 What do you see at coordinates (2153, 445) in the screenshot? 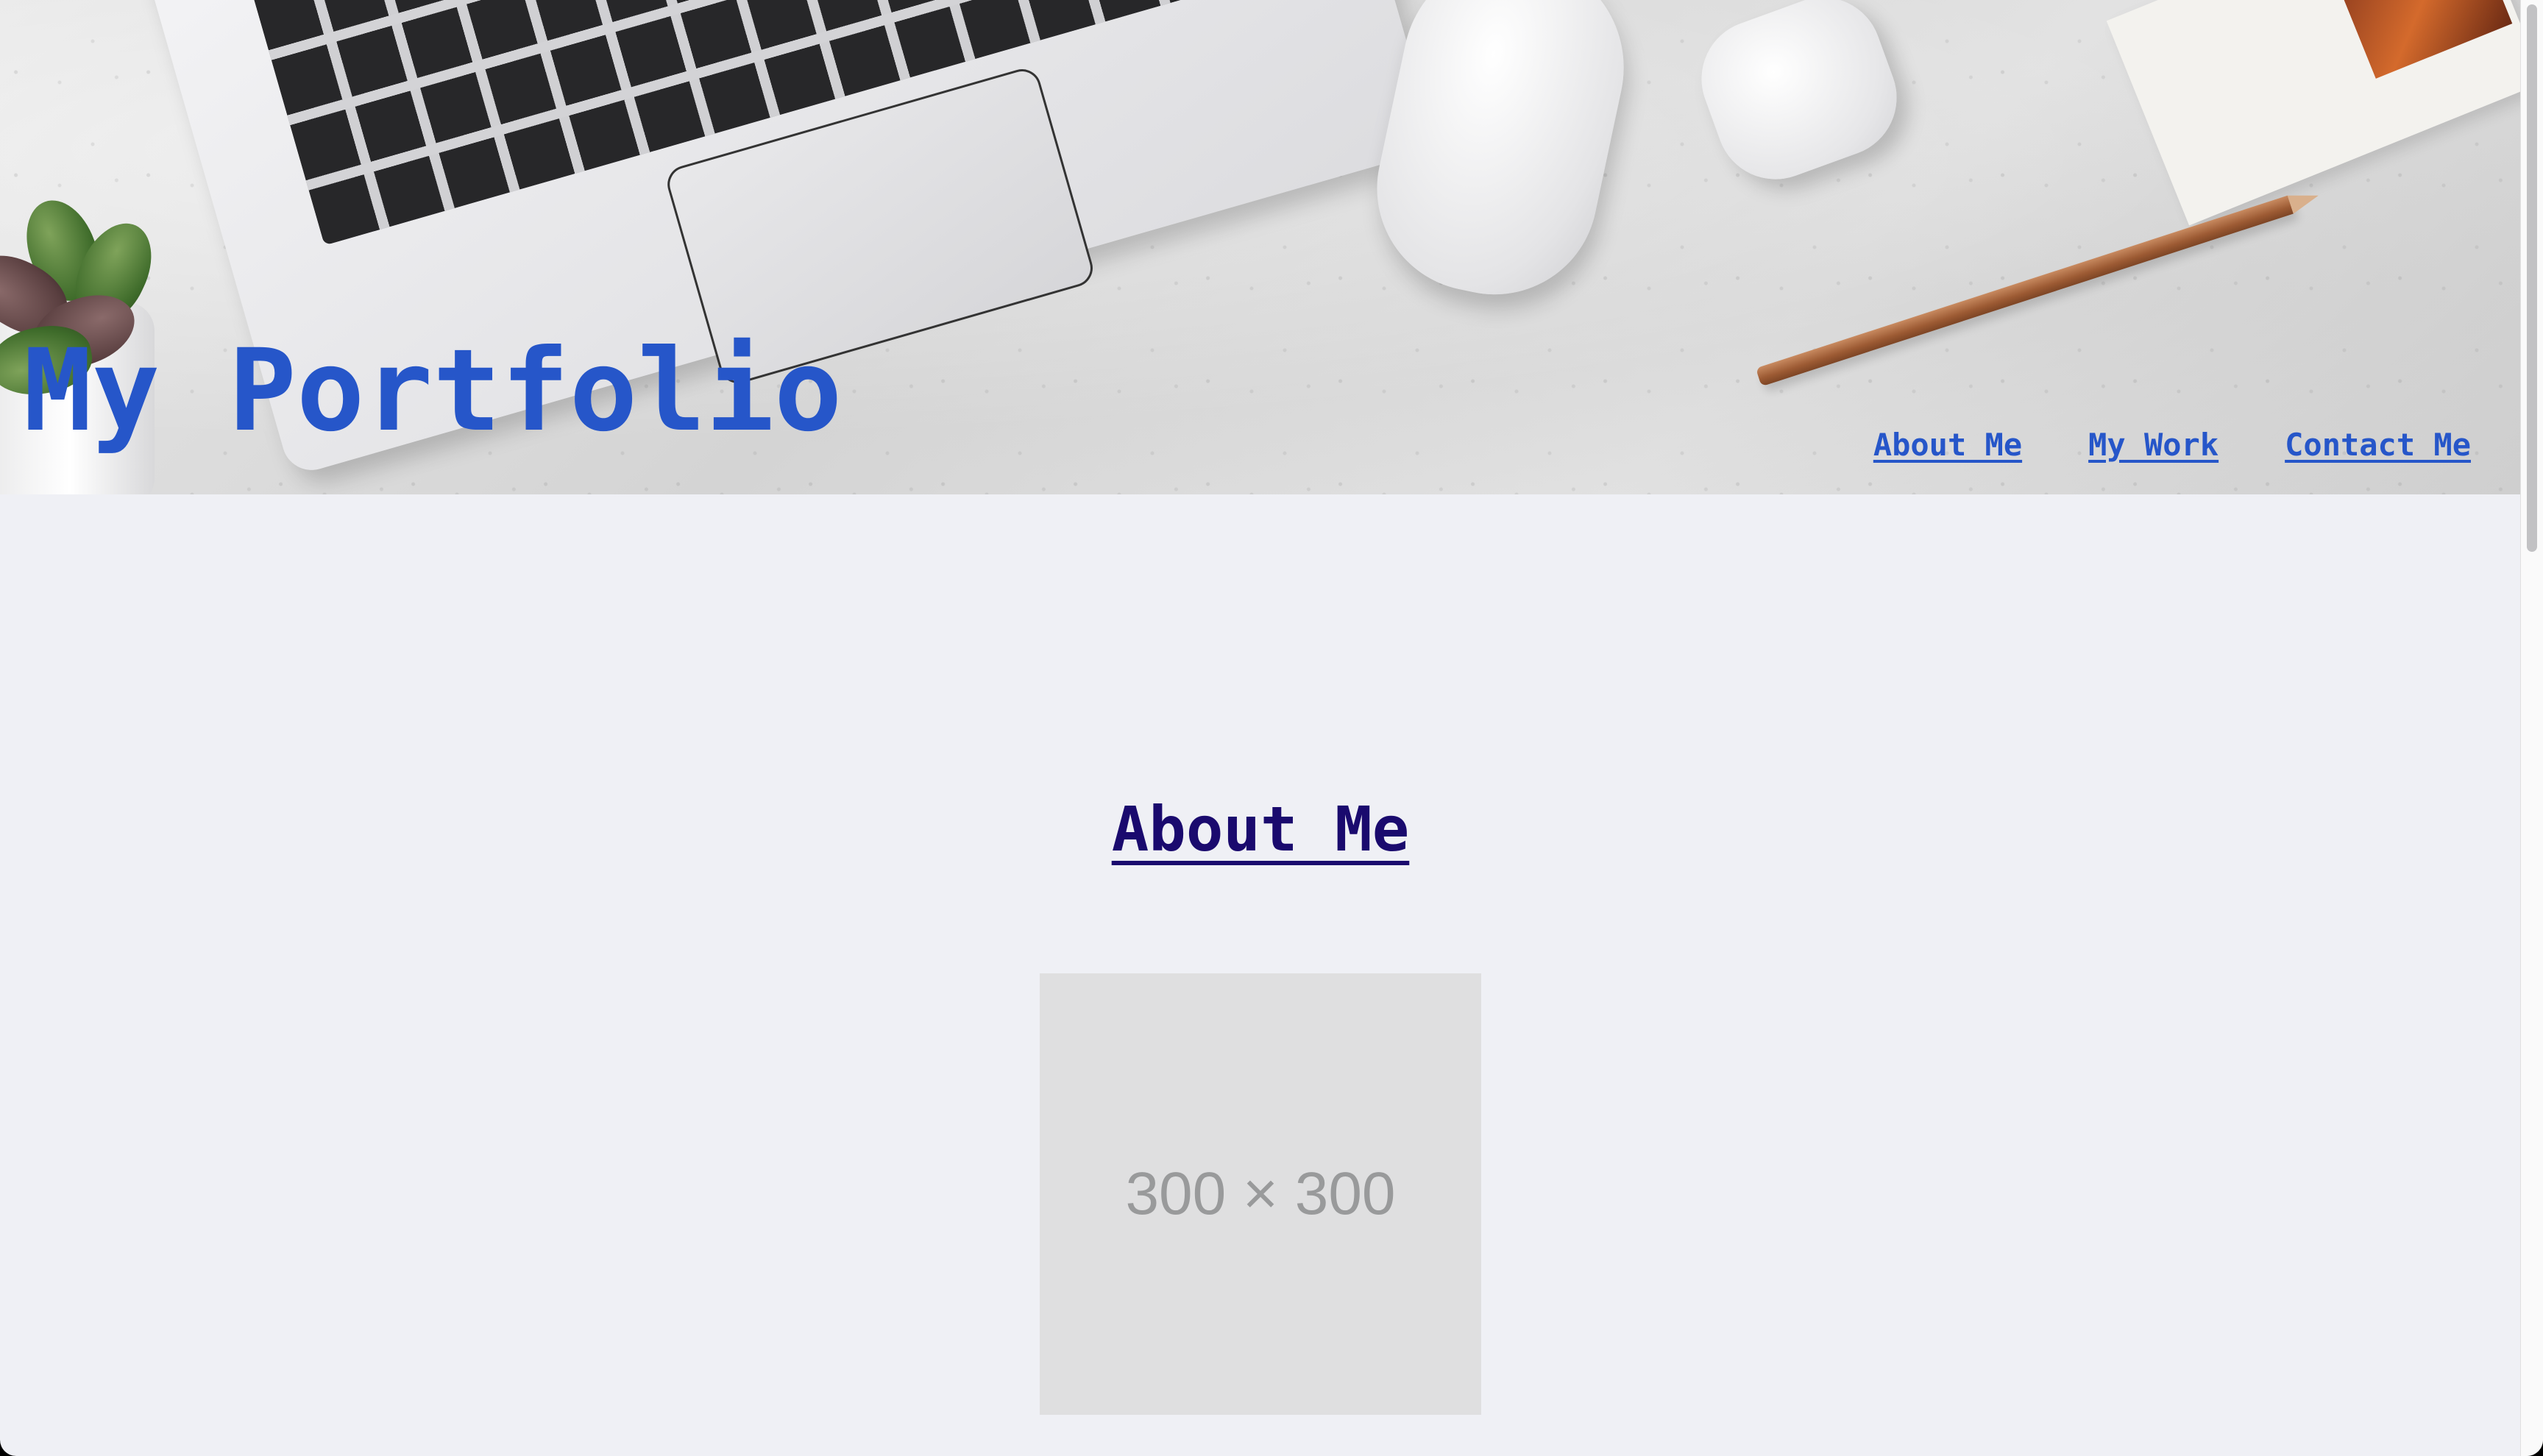
I see `nav-link-my-work: My Work` at bounding box center [2153, 445].